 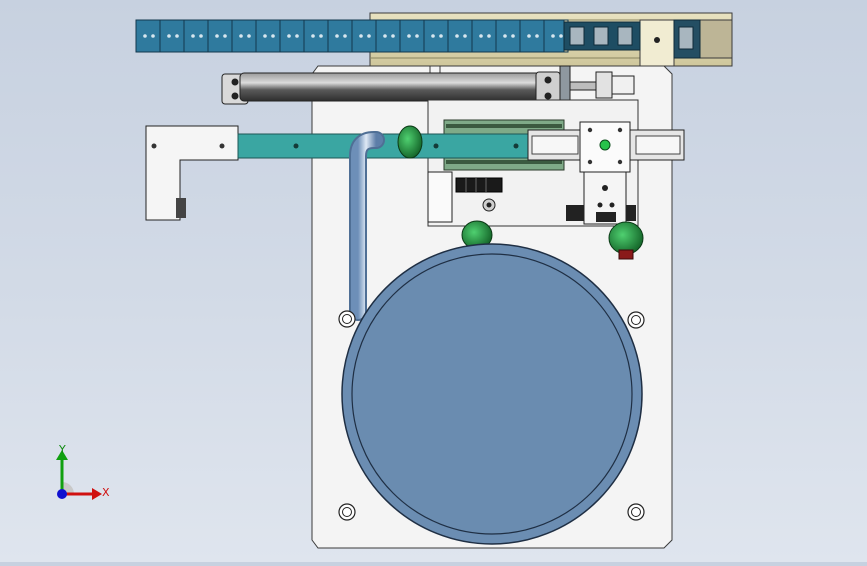 What do you see at coordinates (79, 475) in the screenshot?
I see `orientation-triad` at bounding box center [79, 475].